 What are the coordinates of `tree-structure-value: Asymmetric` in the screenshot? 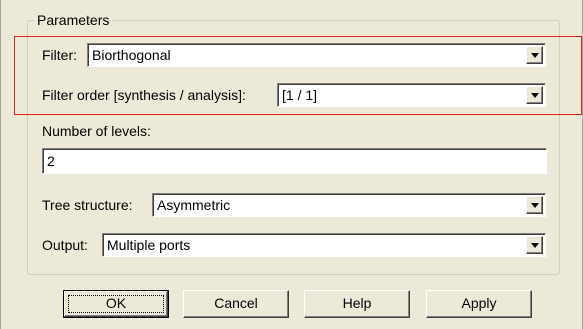 It's located at (194, 205).